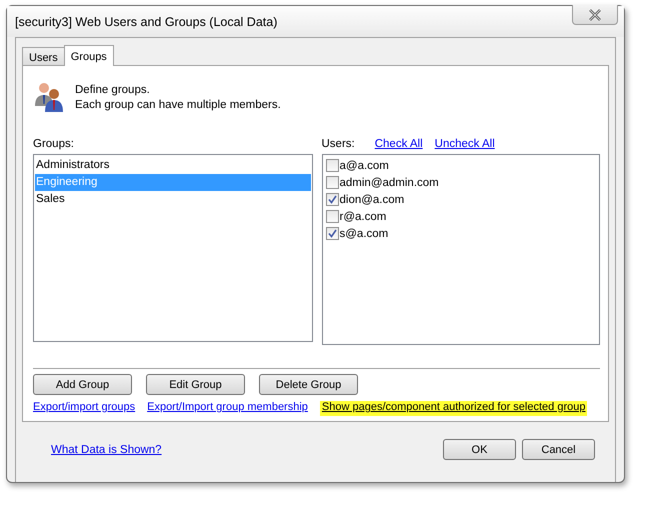  What do you see at coordinates (338, 144) in the screenshot?
I see `users-label: Users:` at bounding box center [338, 144].